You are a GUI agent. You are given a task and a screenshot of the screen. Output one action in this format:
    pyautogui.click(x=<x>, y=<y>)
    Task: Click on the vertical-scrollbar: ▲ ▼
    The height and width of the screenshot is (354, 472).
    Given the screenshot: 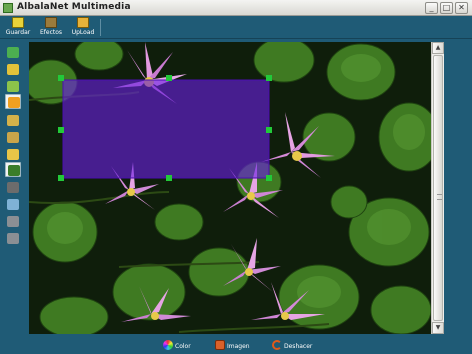 What is the action you would take?
    pyautogui.click(x=437, y=188)
    